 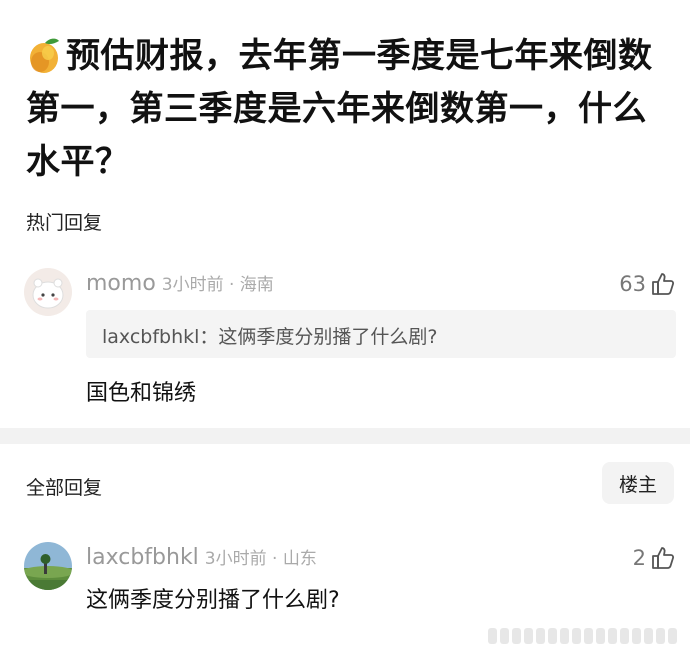 What do you see at coordinates (260, 559) in the screenshot?
I see `comment-time-location: 3小时前 · 山东` at bounding box center [260, 559].